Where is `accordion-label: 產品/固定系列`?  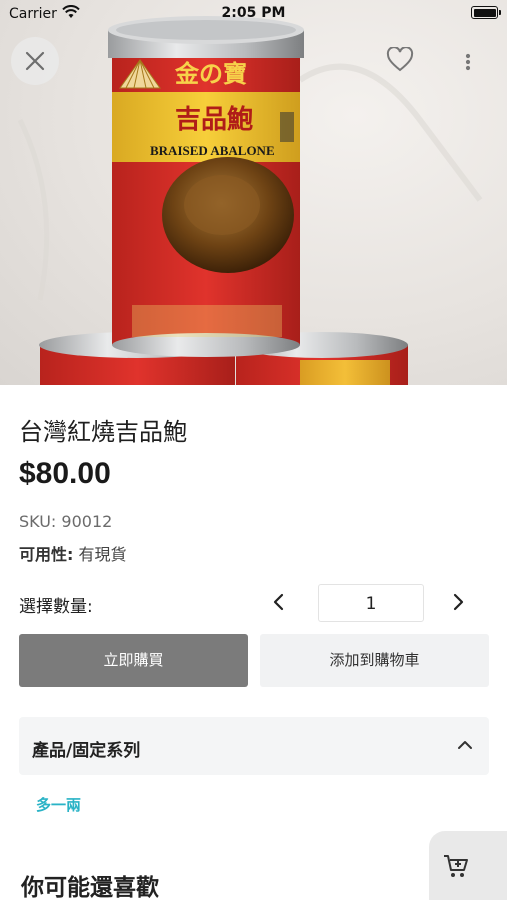
accordion-label: 產品/固定系列 is located at coordinates (86, 751).